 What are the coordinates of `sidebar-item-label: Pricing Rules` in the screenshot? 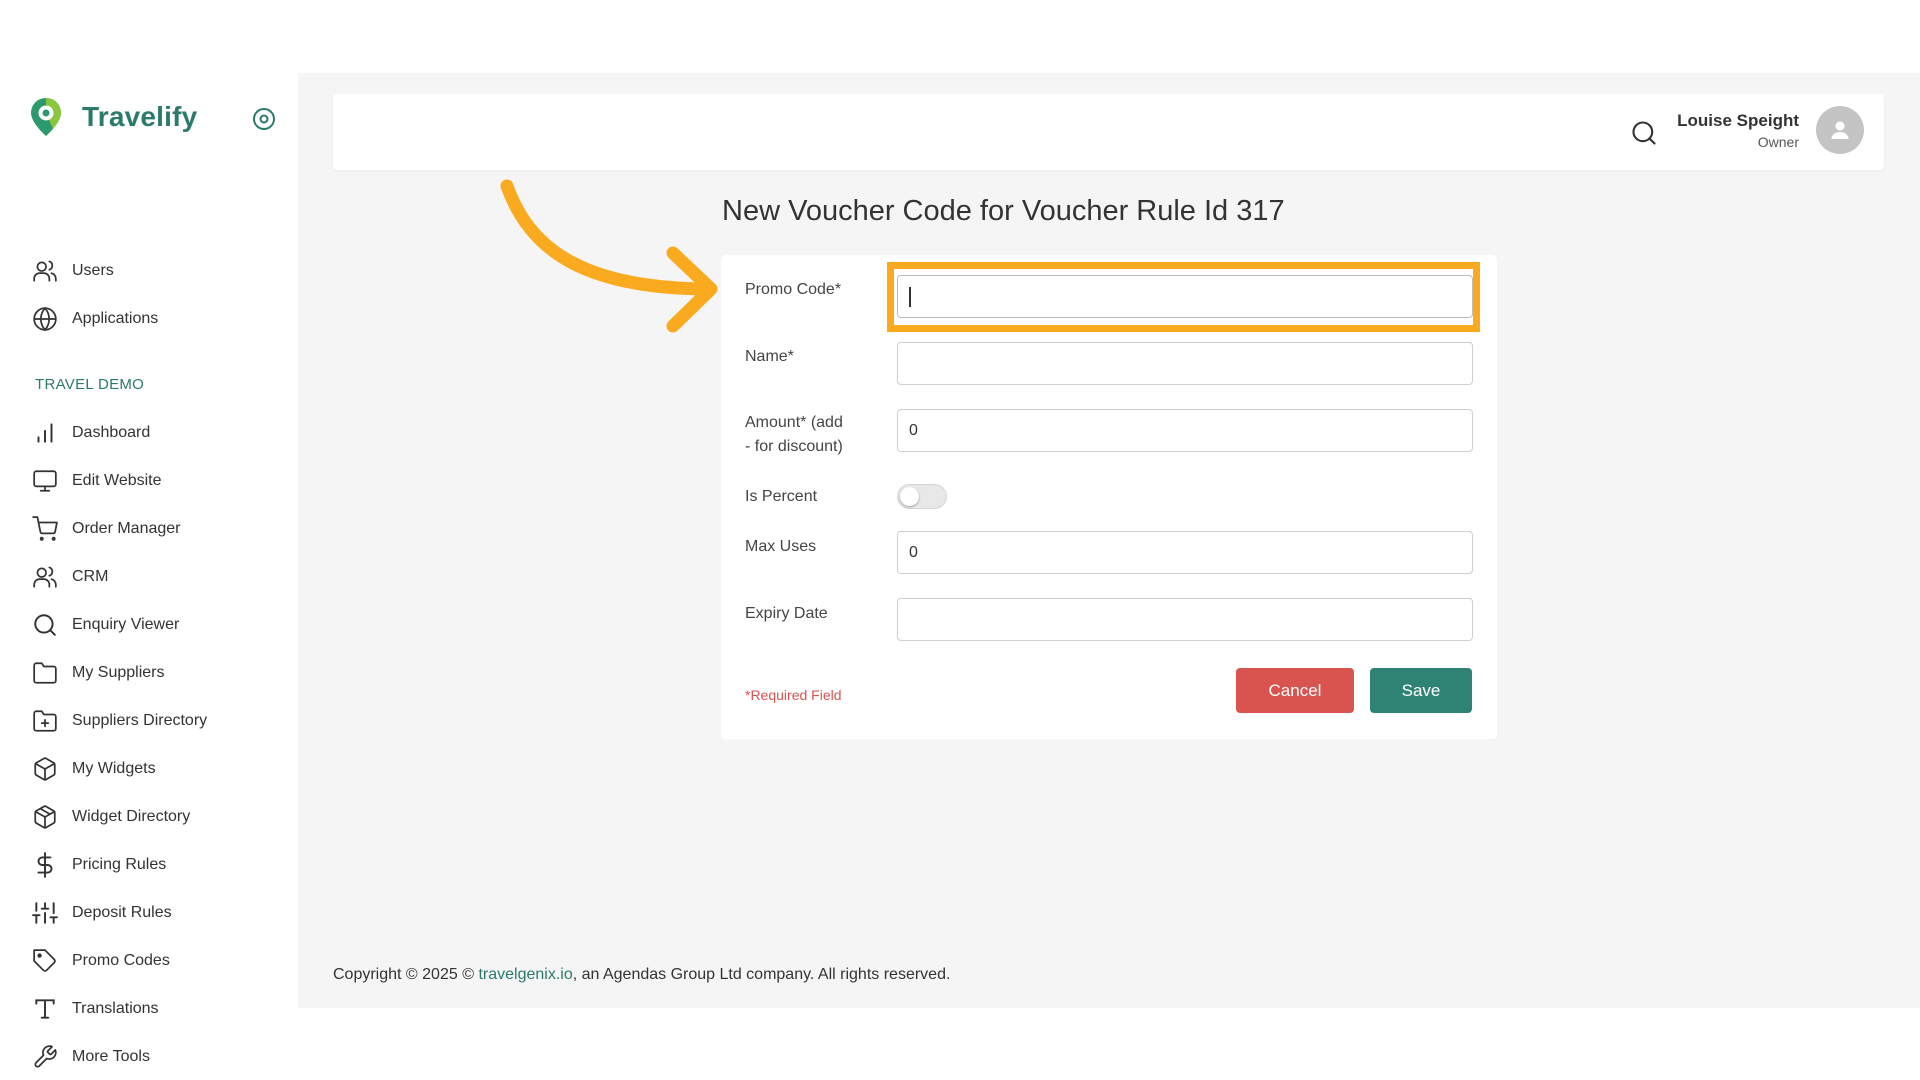 It's located at (119, 864).